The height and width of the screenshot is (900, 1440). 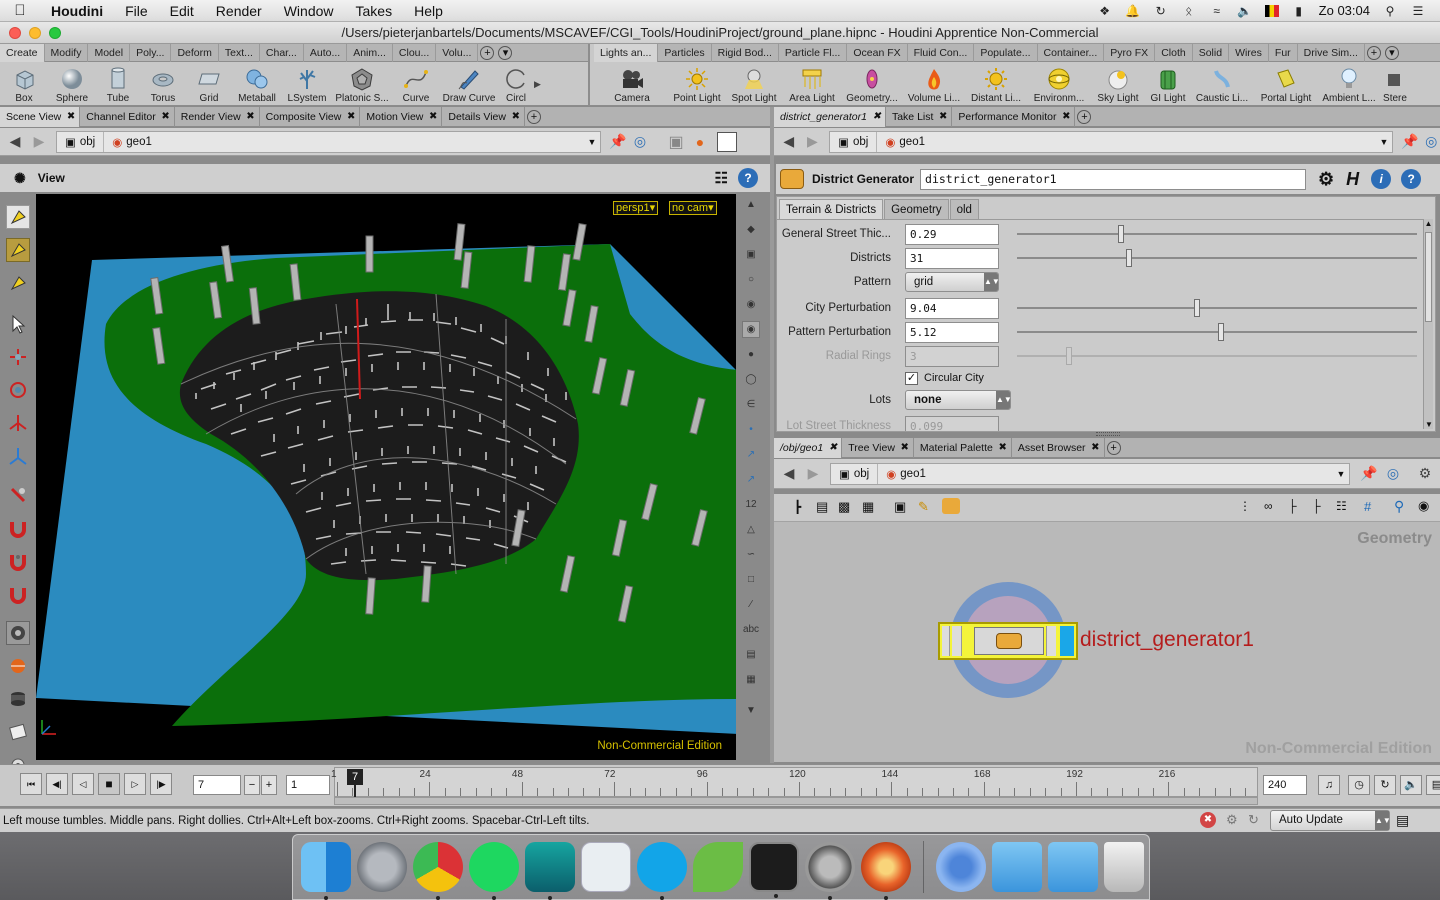 What do you see at coordinates (952, 282) in the screenshot?
I see `pattern-dropdown: grid ▲▼` at bounding box center [952, 282].